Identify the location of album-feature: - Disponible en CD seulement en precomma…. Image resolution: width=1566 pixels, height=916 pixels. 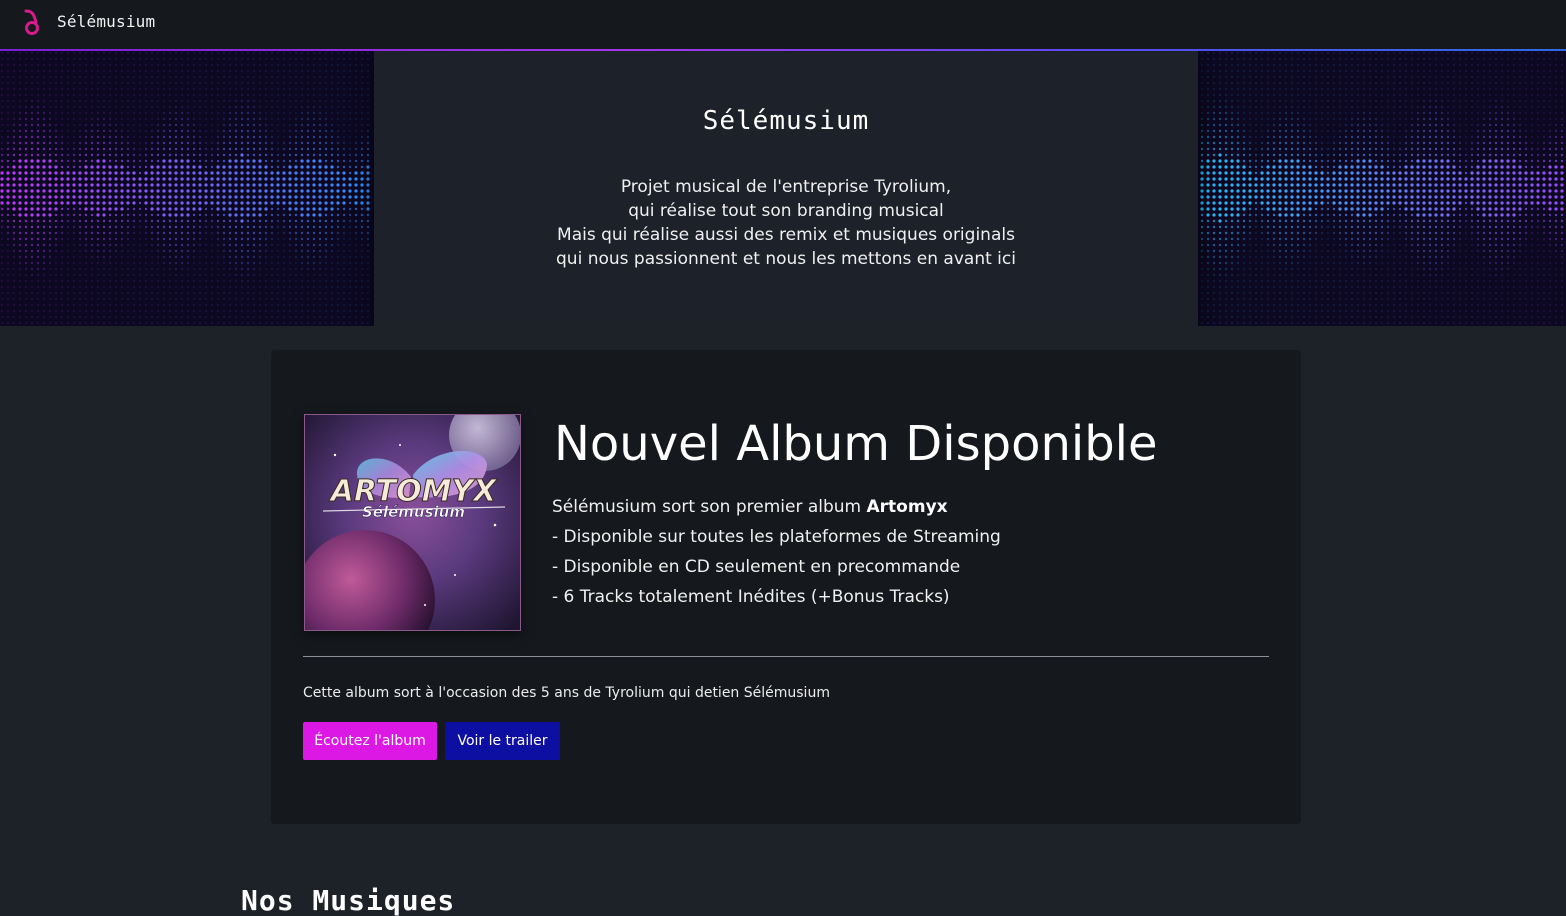
(756, 567).